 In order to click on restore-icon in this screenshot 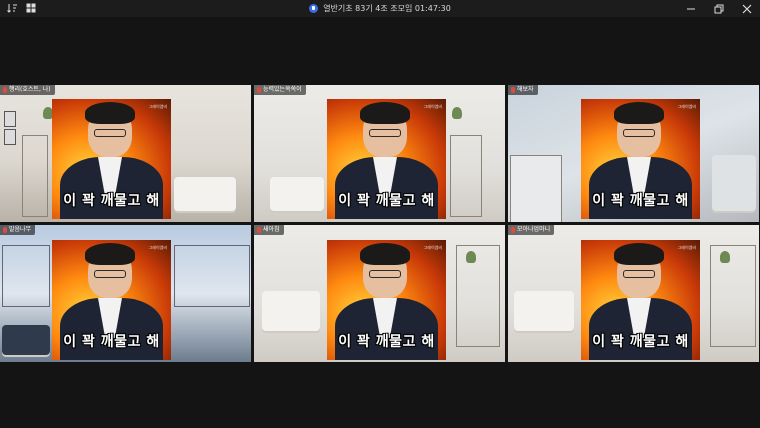, I will do `click(719, 9)`.